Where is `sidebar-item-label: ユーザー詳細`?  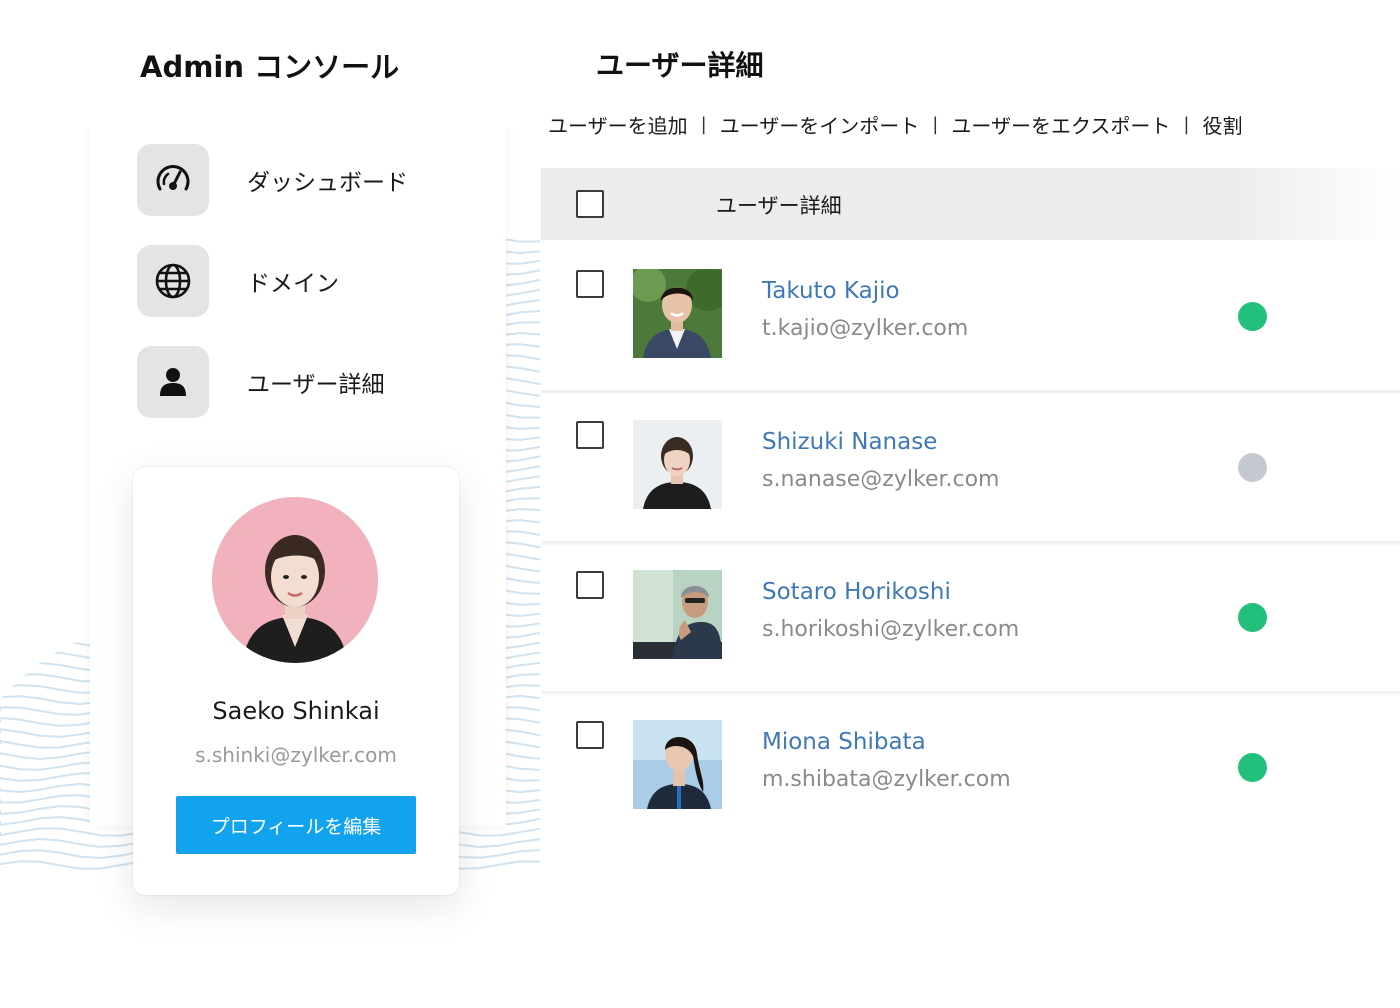
sidebar-item-label: ユーザー詳細 is located at coordinates (316, 385).